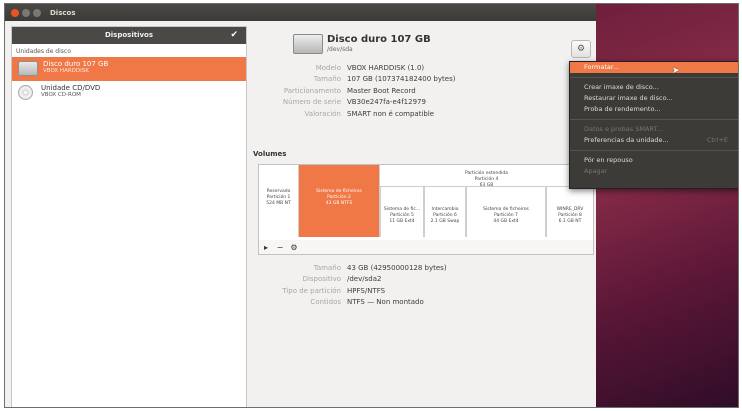  I want to click on sidebar-section-label: Unidades de disco, so click(43, 51).